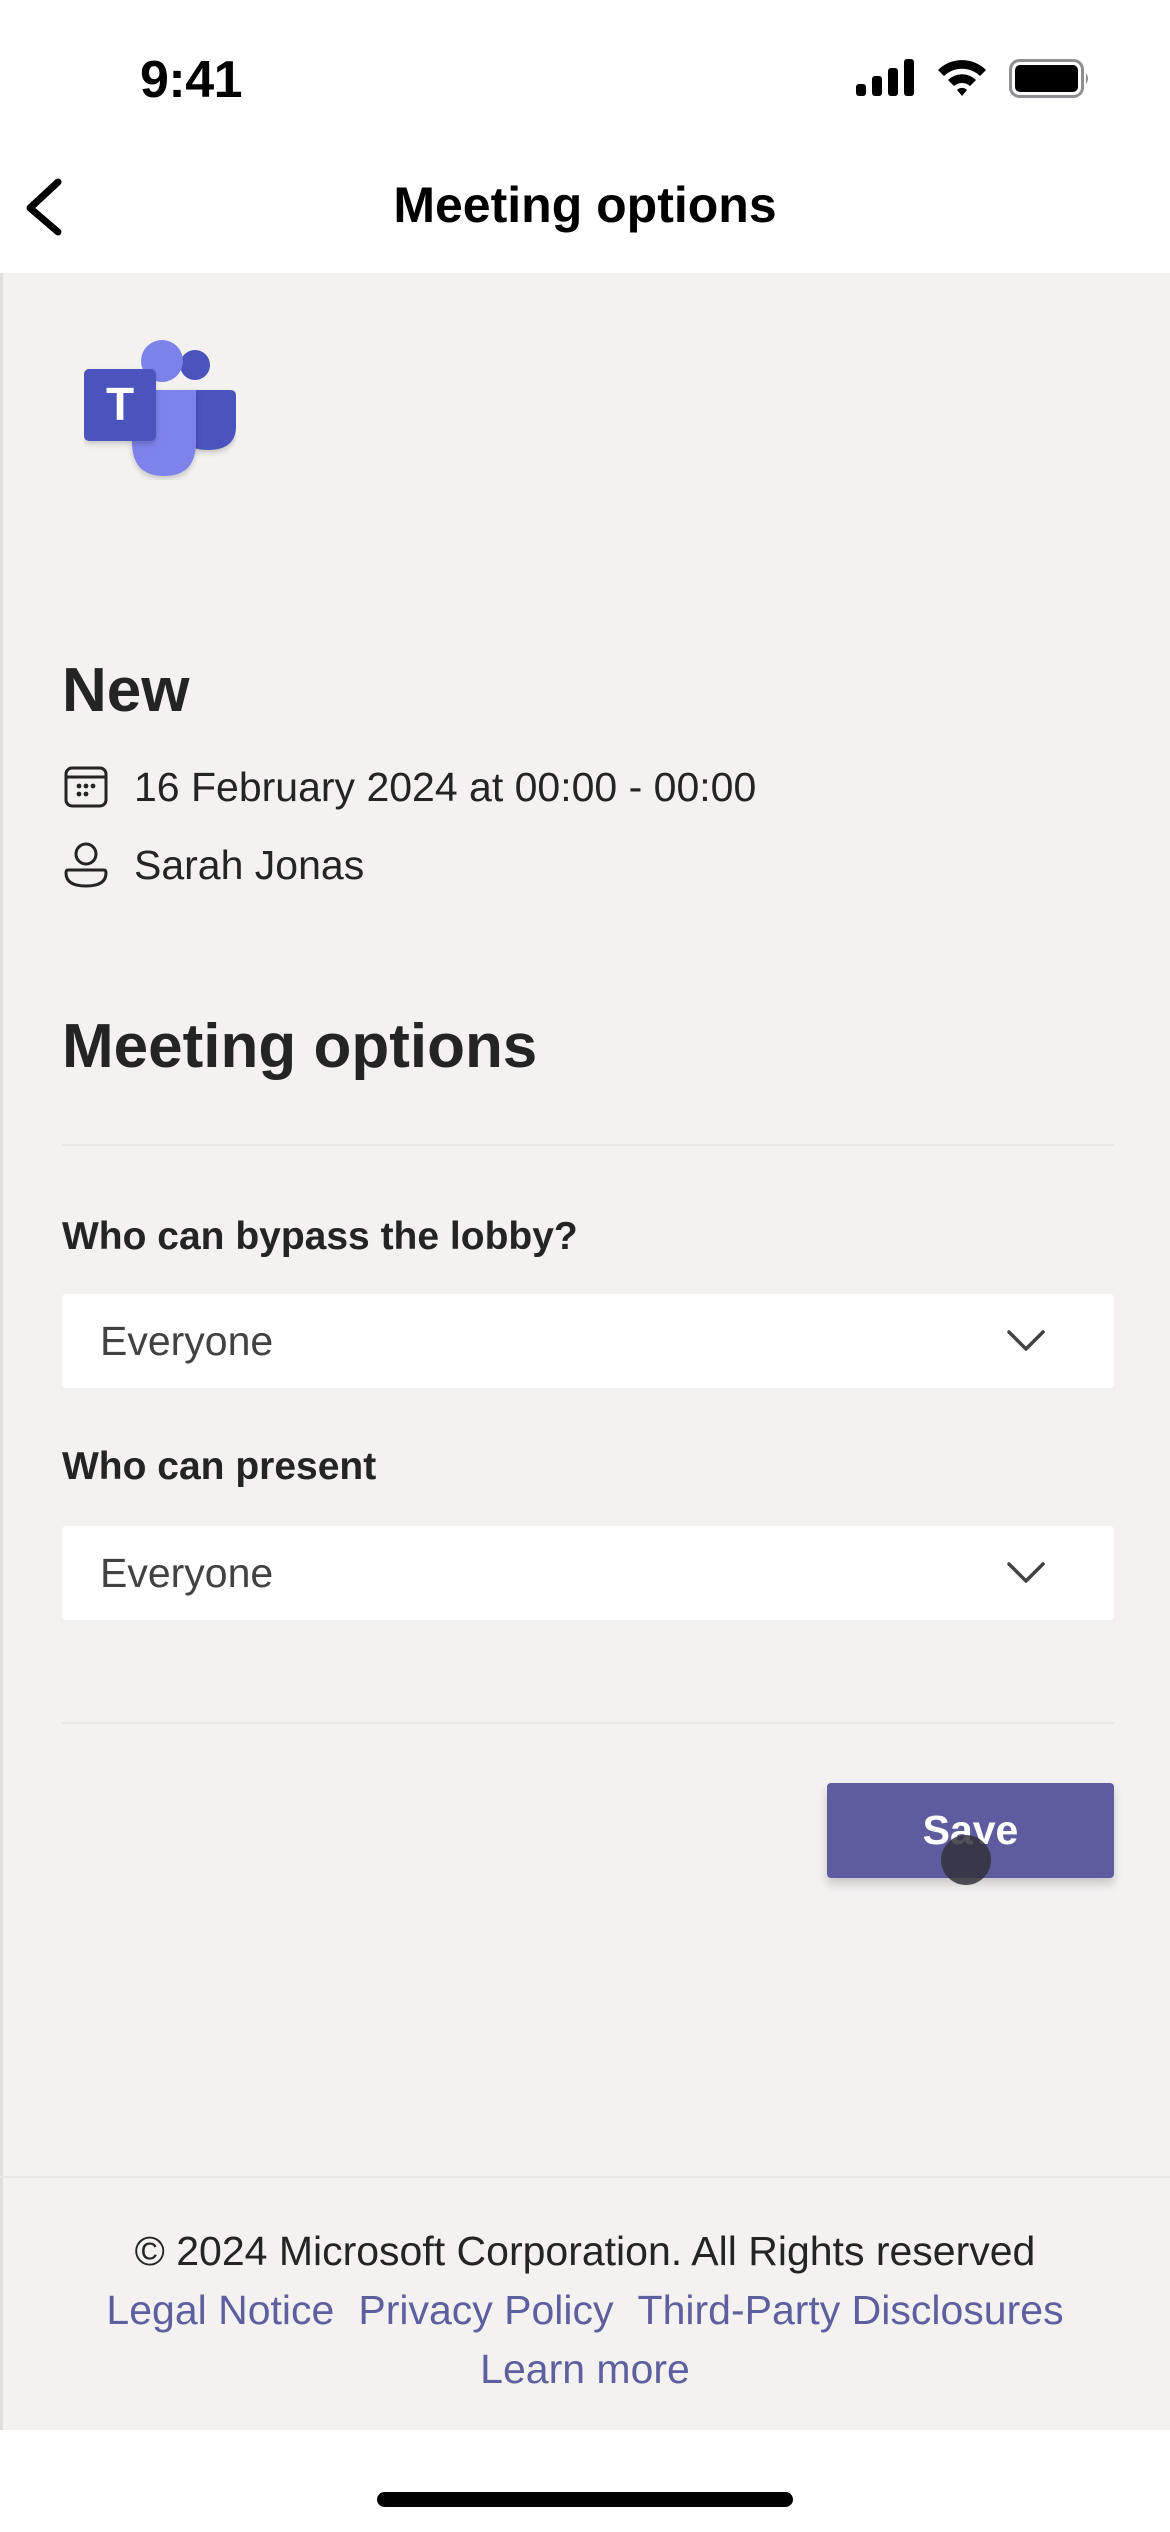  Describe the element at coordinates (86, 865) in the screenshot. I see `person-icon` at that location.